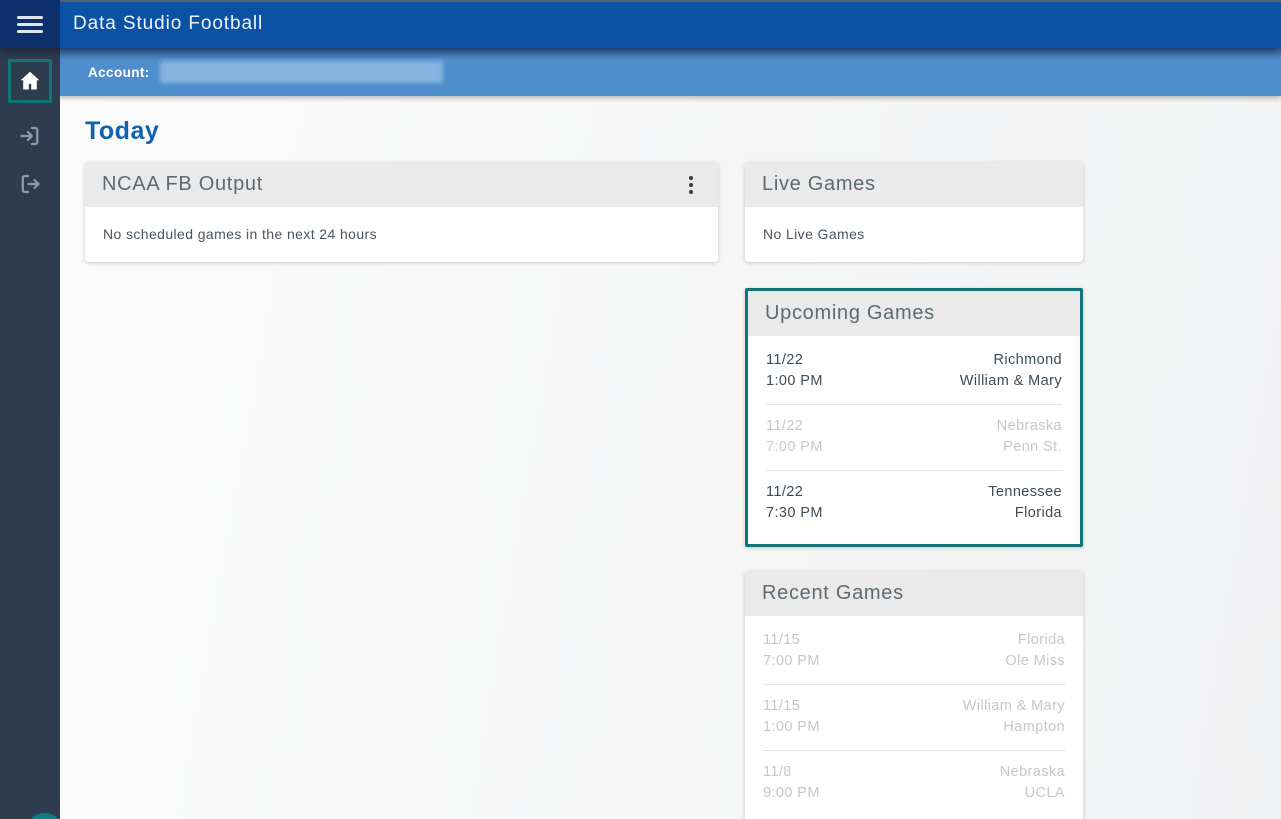  Describe the element at coordinates (914, 184) in the screenshot. I see `live-games-header: Live Games` at that location.